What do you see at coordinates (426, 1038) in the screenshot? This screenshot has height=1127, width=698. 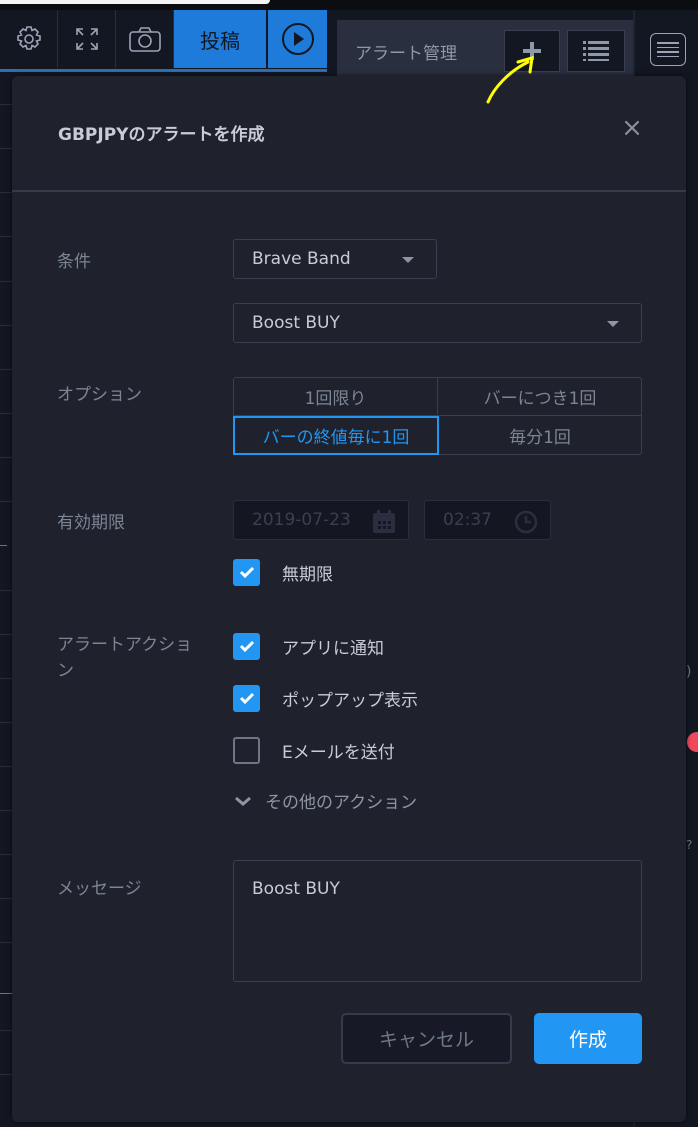 I see `cancel-button: キャンセル` at bounding box center [426, 1038].